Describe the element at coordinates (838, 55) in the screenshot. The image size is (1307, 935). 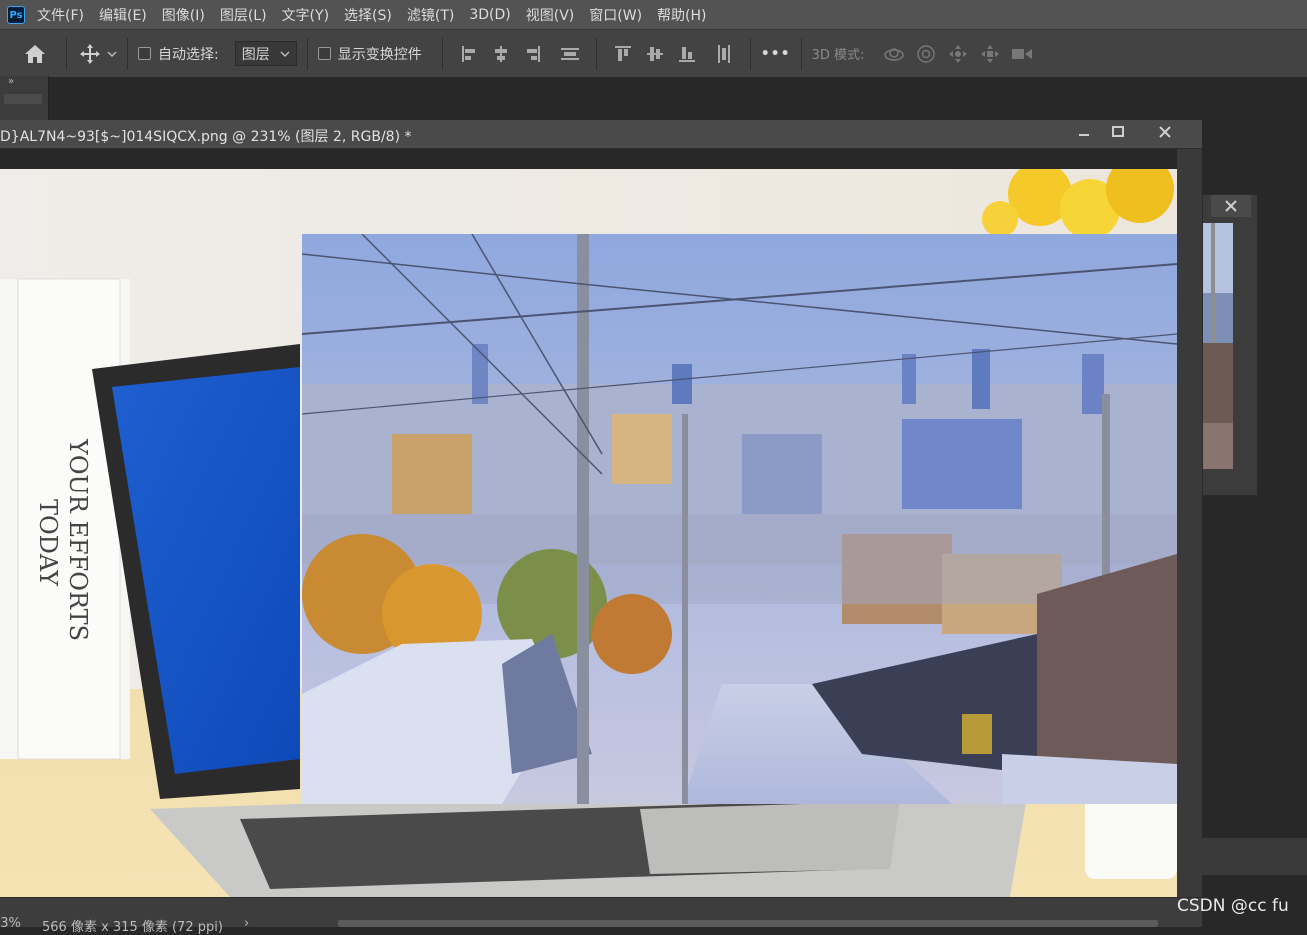
I see `3d-mode-label: 3D 模式:` at that location.